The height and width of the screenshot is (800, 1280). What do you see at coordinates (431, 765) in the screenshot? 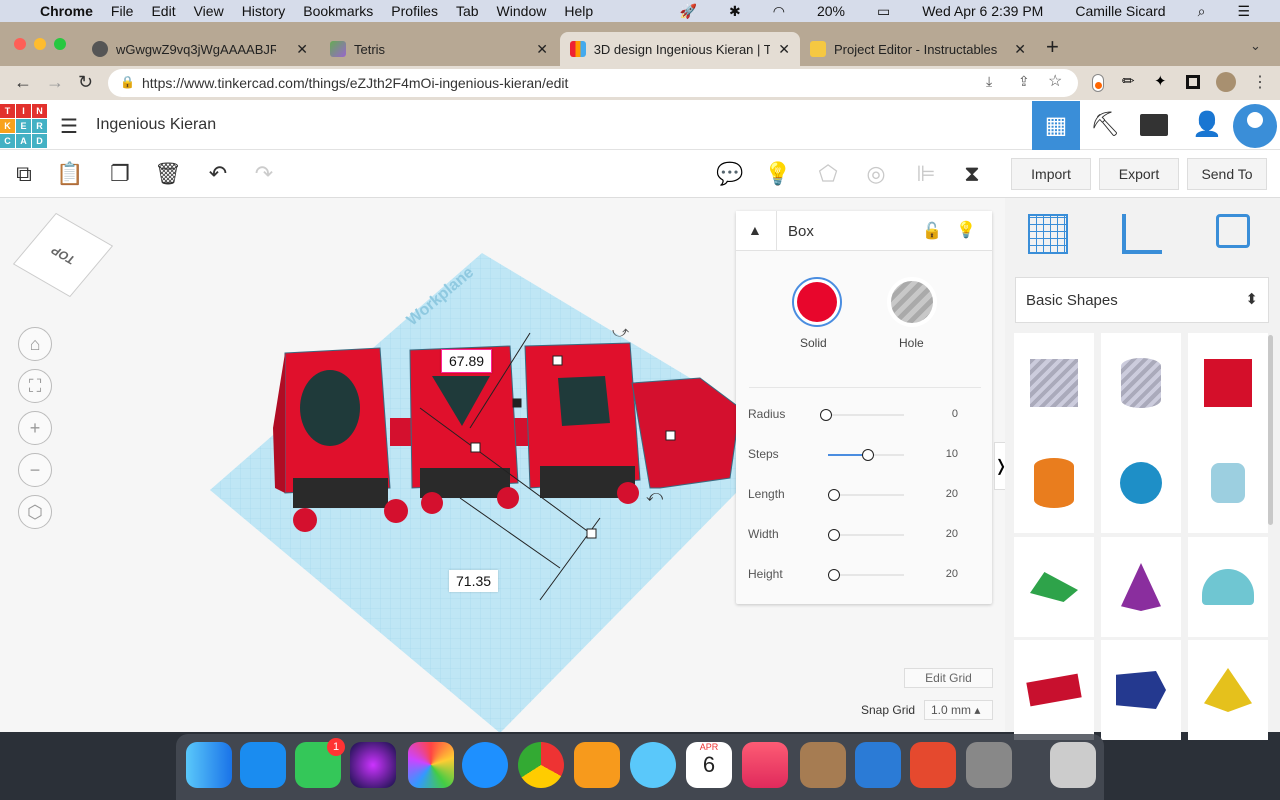
I see `photos-icon` at bounding box center [431, 765].